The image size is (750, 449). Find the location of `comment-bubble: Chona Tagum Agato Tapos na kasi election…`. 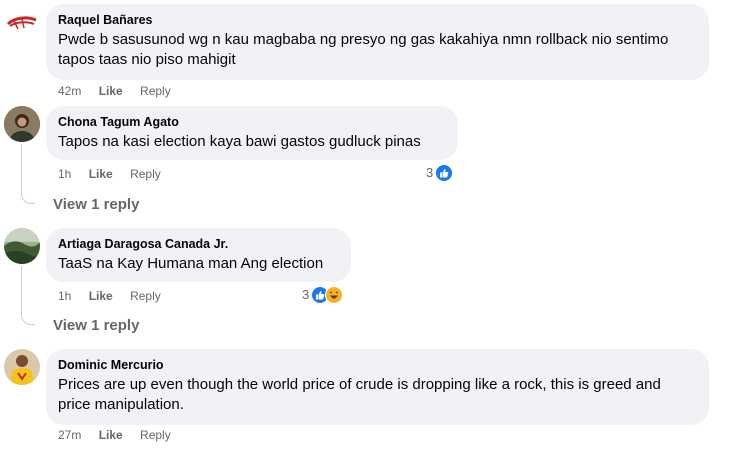

comment-bubble: Chona Tagum Agato Tapos na kasi election… is located at coordinates (252, 133).